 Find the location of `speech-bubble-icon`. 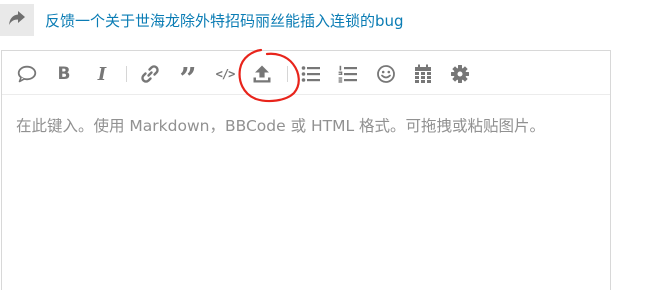

speech-bubble-icon is located at coordinates (27, 74).